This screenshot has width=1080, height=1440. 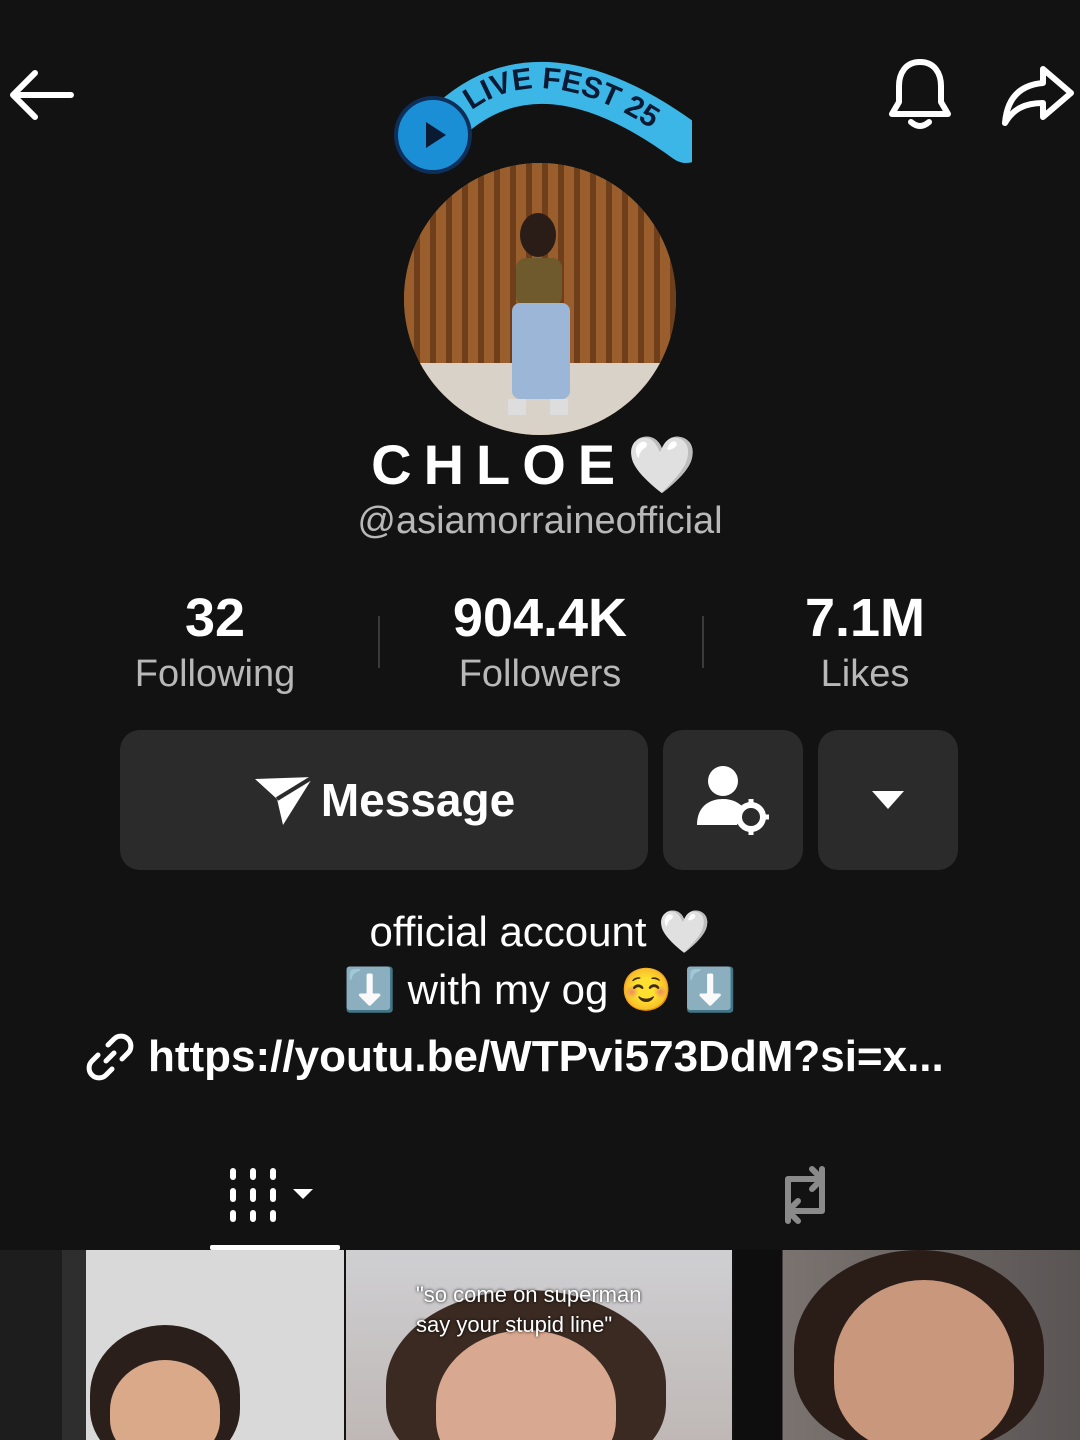 I want to click on stat-likes-label: Likes, so click(x=865, y=674).